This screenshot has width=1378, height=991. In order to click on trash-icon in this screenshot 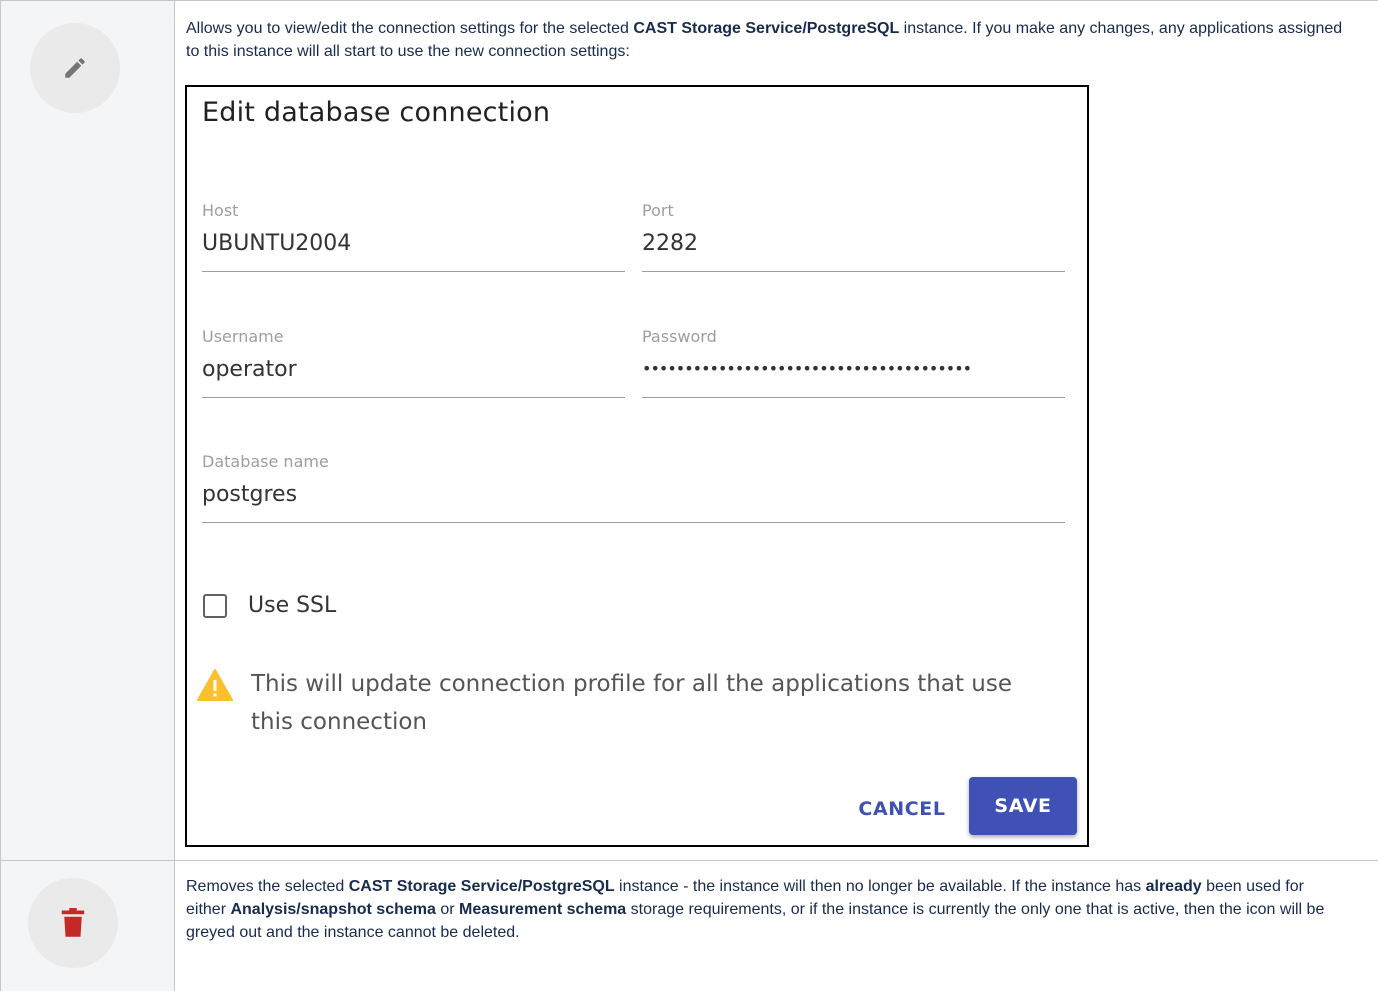, I will do `click(73, 922)`.